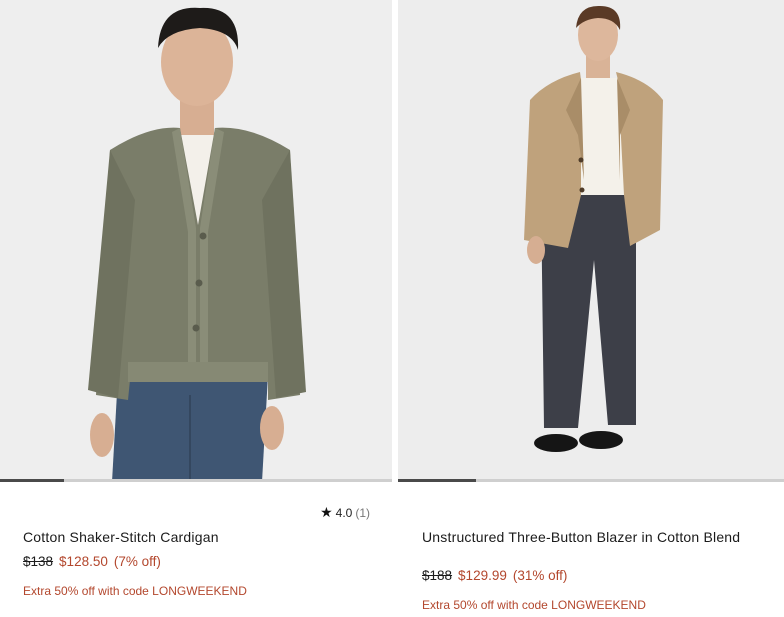  What do you see at coordinates (83, 561) in the screenshot?
I see `sale-price: $128.50` at bounding box center [83, 561].